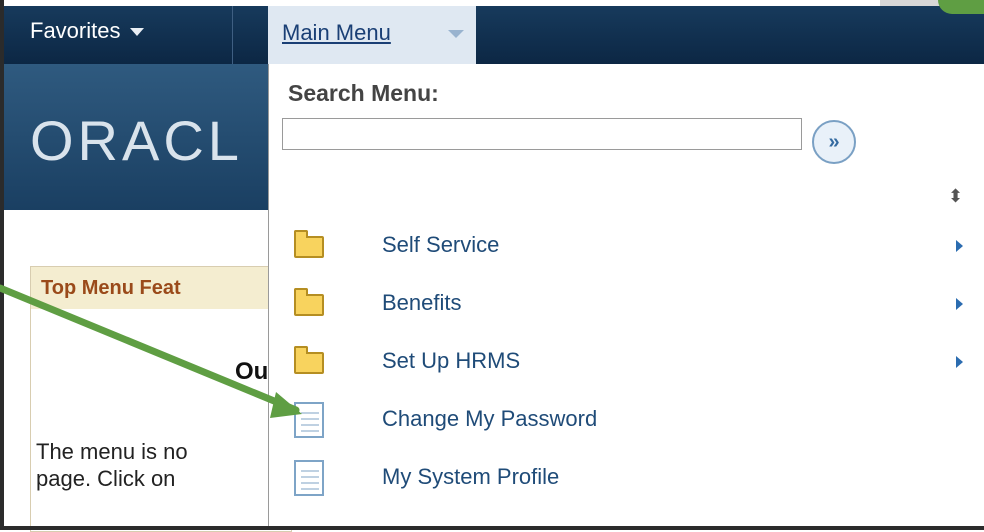 The height and width of the screenshot is (532, 984). What do you see at coordinates (441, 244) in the screenshot?
I see `menu-item-label: Self Service` at bounding box center [441, 244].